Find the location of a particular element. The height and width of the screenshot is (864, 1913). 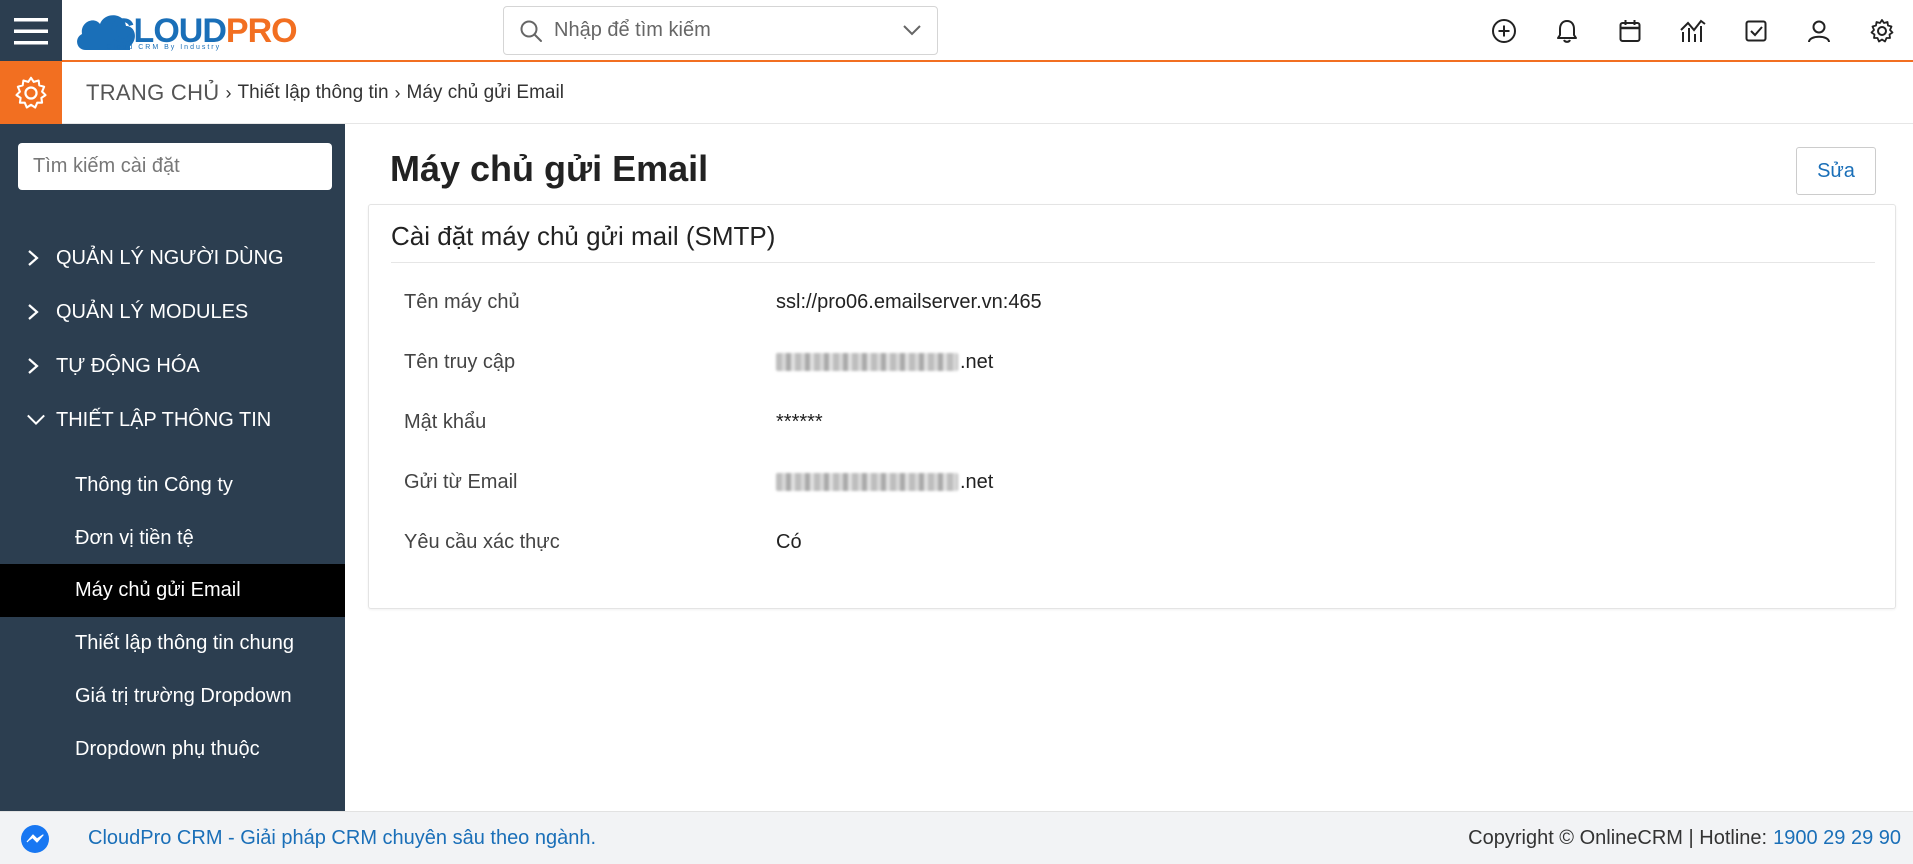

checkbox-icon is located at coordinates (1755, 31).